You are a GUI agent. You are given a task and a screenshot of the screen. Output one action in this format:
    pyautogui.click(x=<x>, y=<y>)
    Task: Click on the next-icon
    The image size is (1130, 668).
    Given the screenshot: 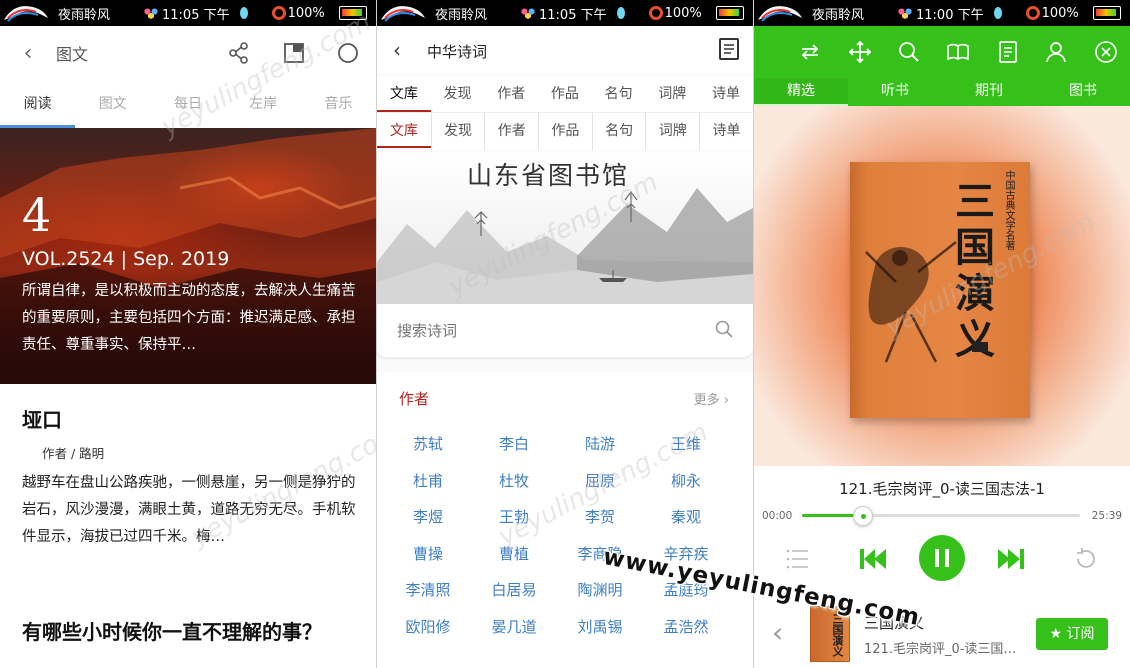 What is the action you would take?
    pyautogui.click(x=1011, y=559)
    